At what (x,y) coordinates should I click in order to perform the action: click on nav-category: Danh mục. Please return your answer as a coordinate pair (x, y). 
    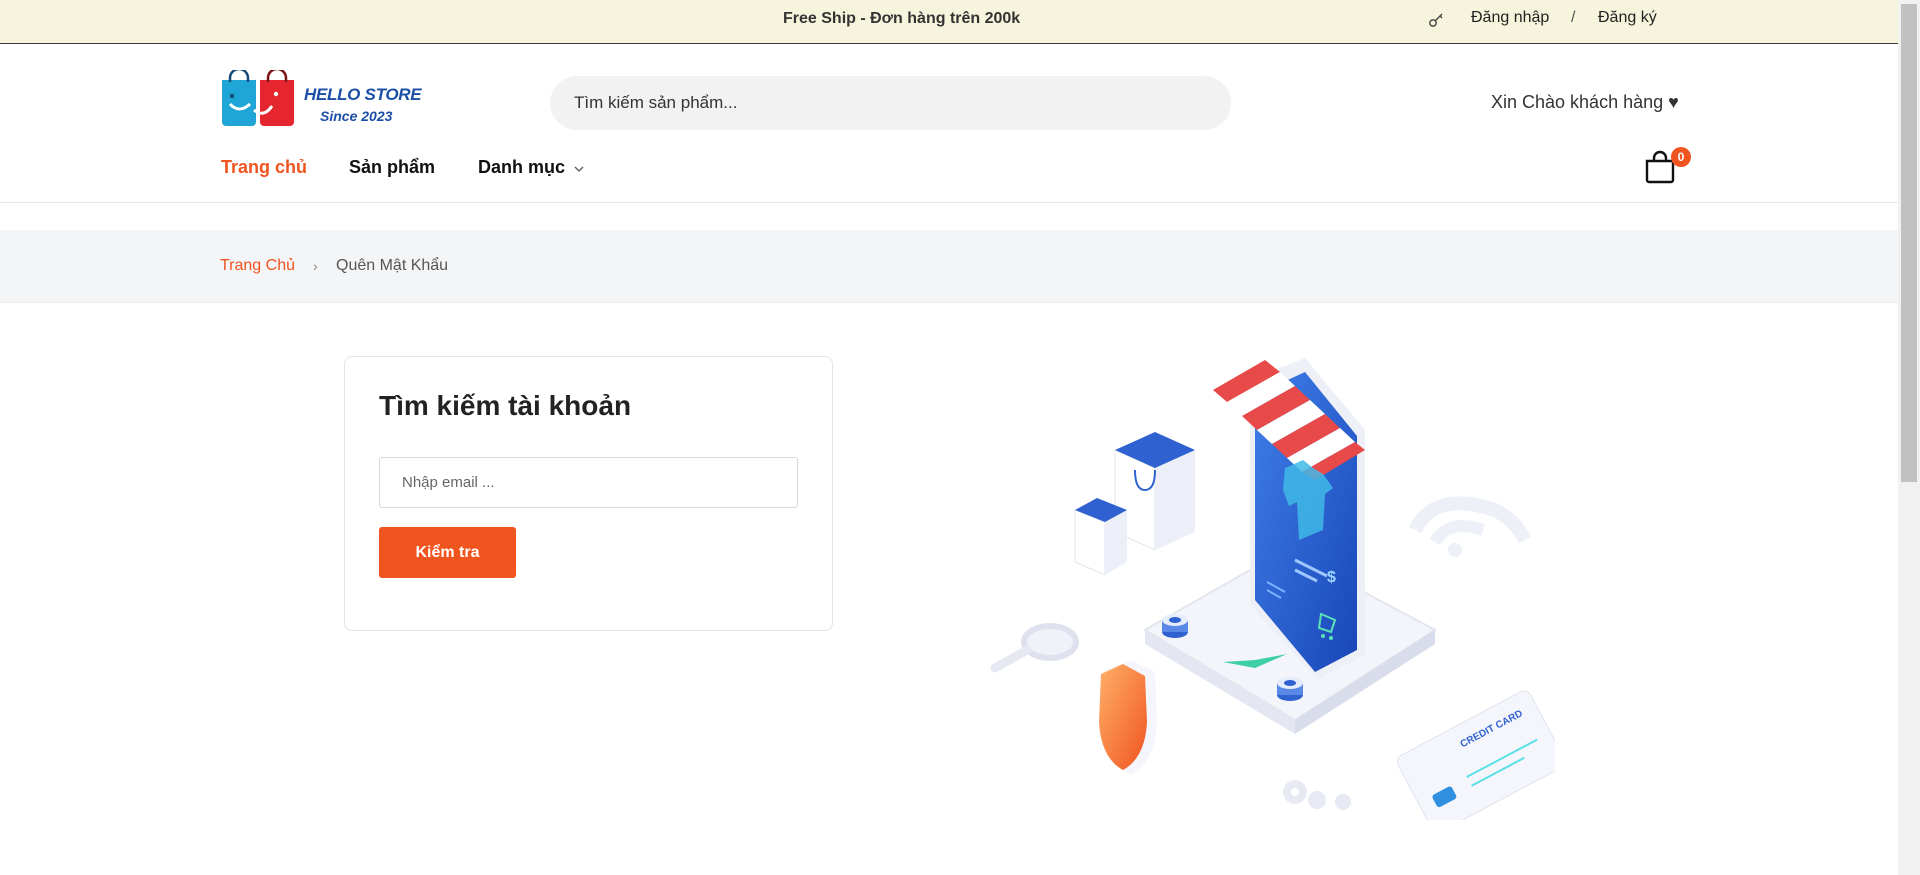
    Looking at the image, I should click on (521, 167).